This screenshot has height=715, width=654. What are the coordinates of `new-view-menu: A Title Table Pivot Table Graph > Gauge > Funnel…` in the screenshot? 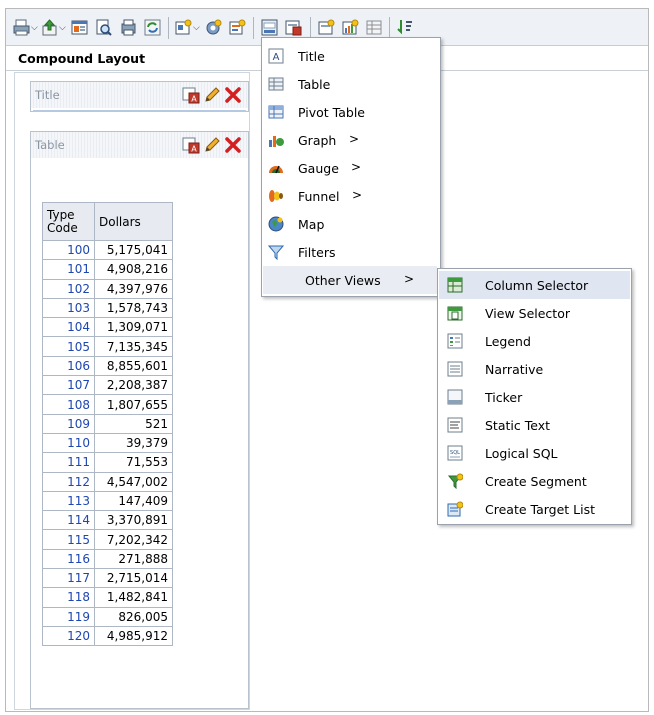 It's located at (351, 167).